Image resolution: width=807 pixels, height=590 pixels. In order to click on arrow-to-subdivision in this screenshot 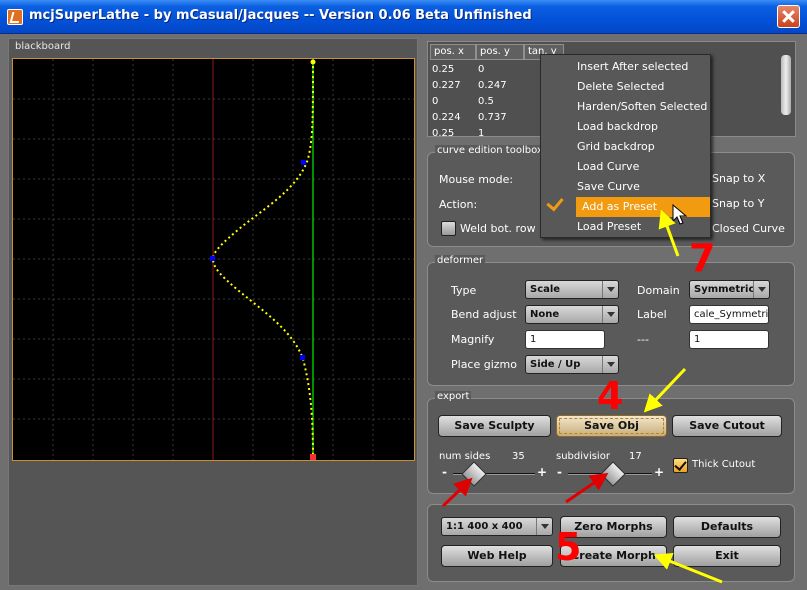, I will do `click(587, 488)`.